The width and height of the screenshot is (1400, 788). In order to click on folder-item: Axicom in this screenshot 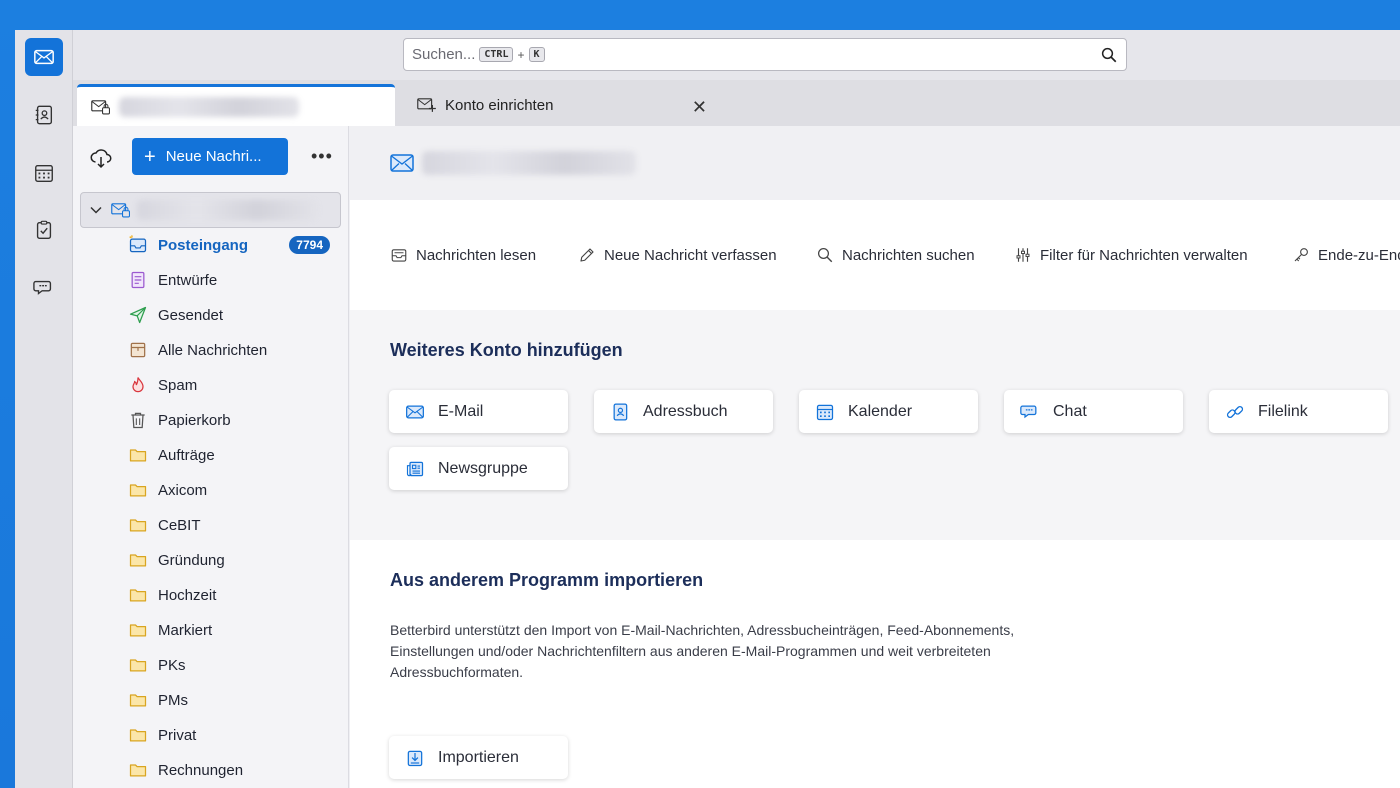, I will do `click(233, 490)`.